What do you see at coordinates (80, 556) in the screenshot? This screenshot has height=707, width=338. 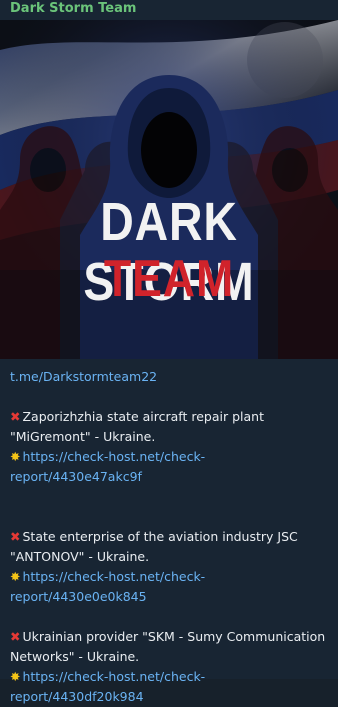 I see `post-target-cont: "ANTONOV" - Ukraine.` at bounding box center [80, 556].